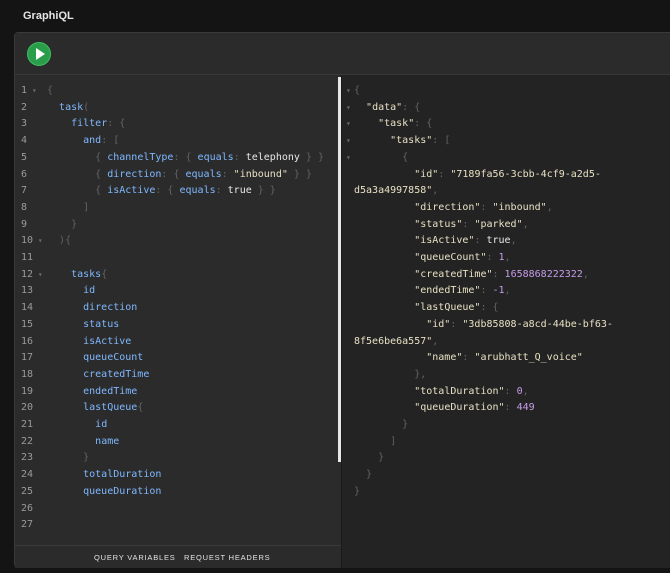 The width and height of the screenshot is (670, 573). Describe the element at coordinates (65, 241) in the screenshot. I see `code-token: ){` at that location.